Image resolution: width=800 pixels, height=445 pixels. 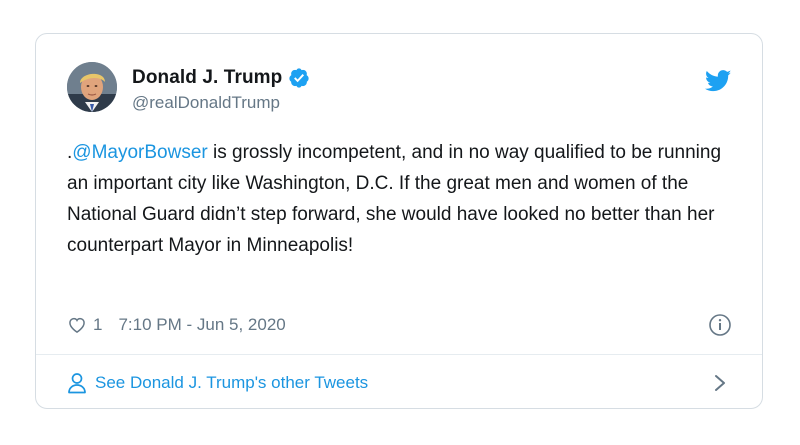 I want to click on like-count: 1, so click(x=97, y=325).